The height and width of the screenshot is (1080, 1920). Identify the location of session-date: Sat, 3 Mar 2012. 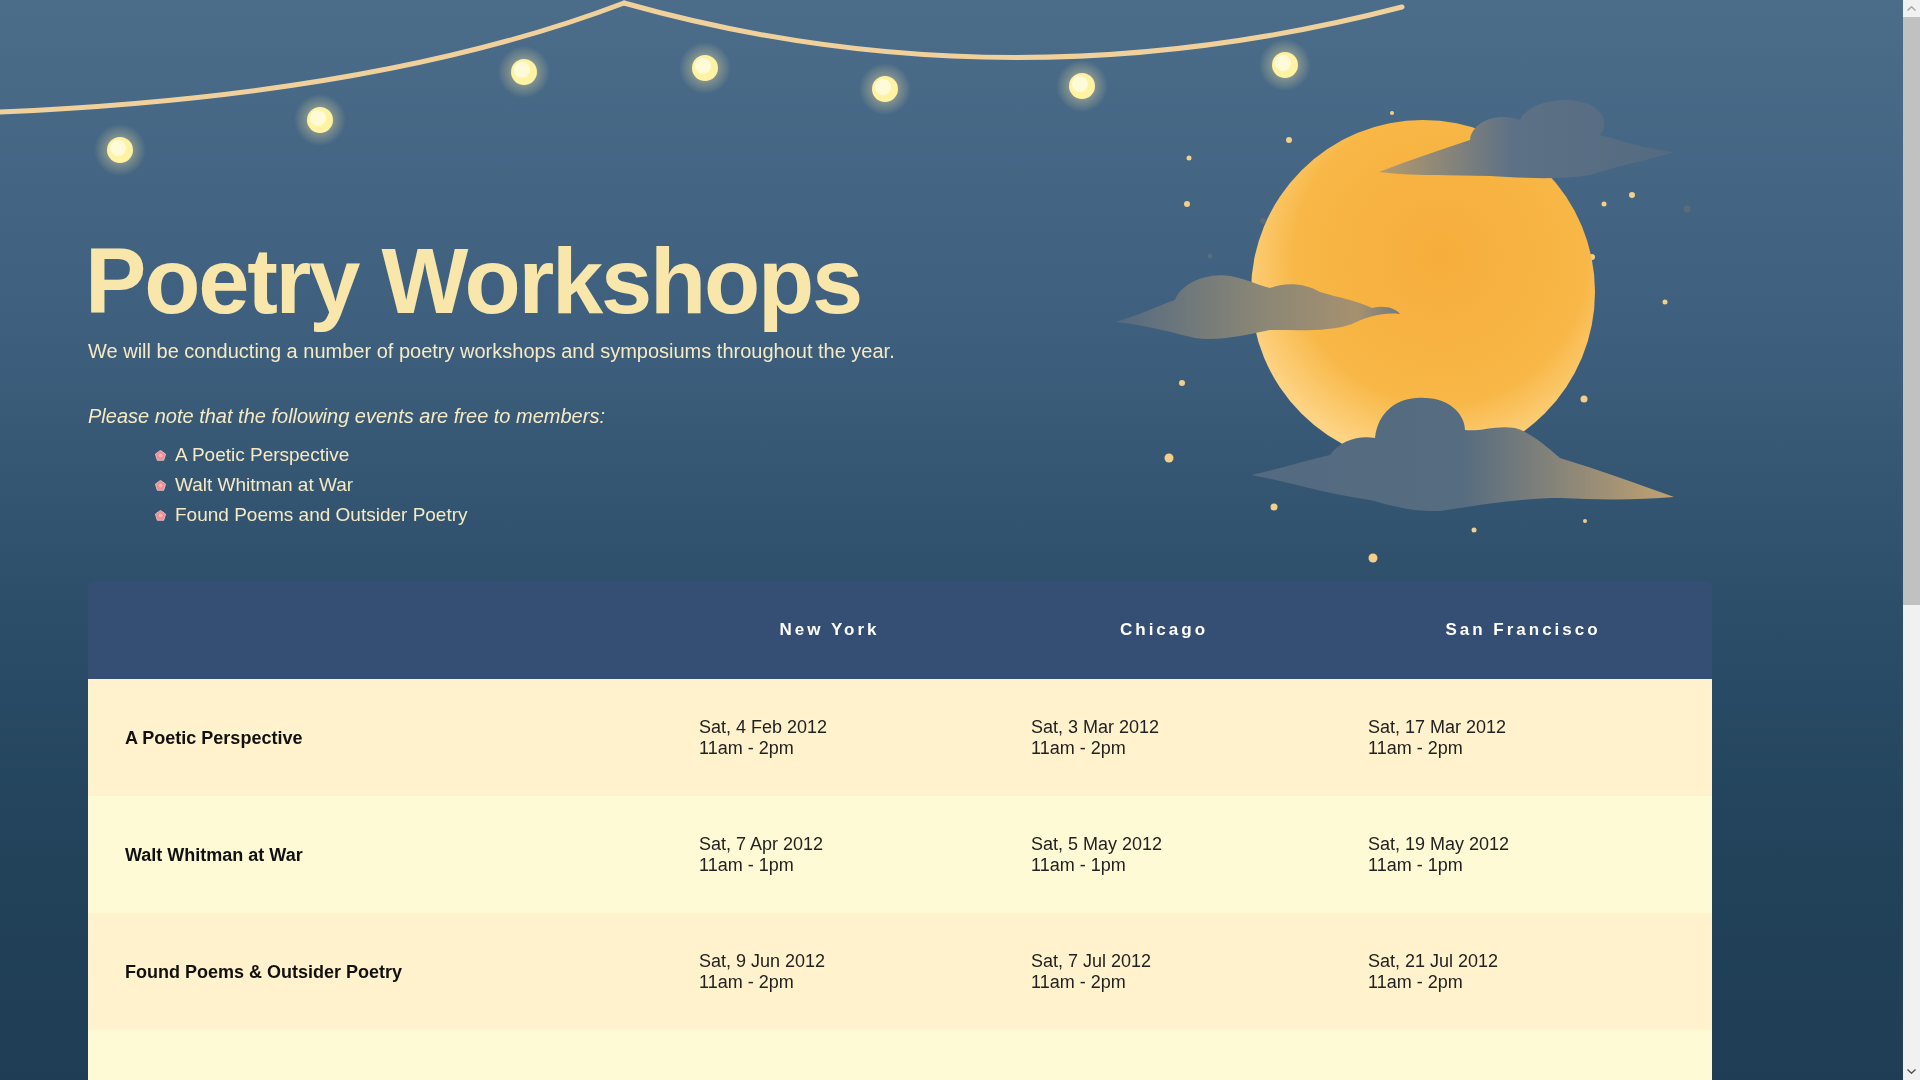
(1095, 727).